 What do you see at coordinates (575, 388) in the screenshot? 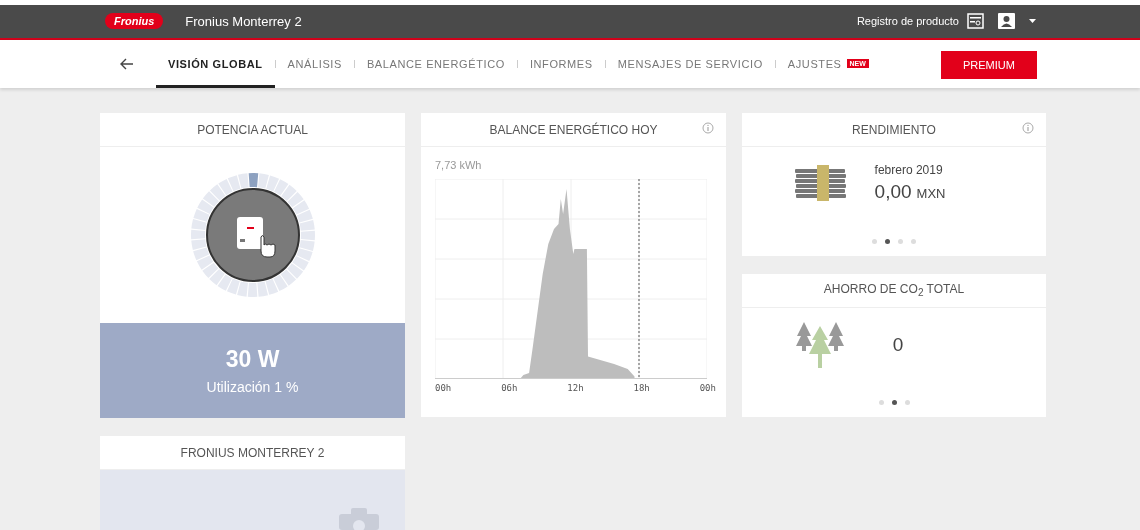
I see `axis-tick-label: 12h` at bounding box center [575, 388].